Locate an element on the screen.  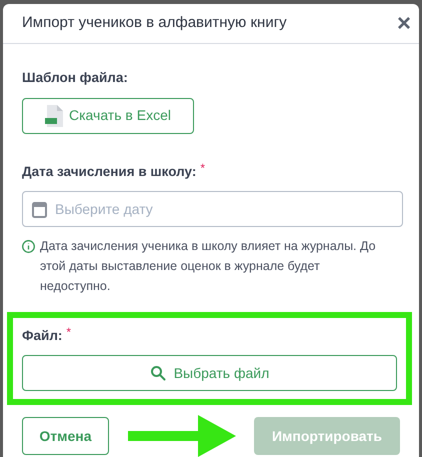
calendar-icon is located at coordinates (39, 209).